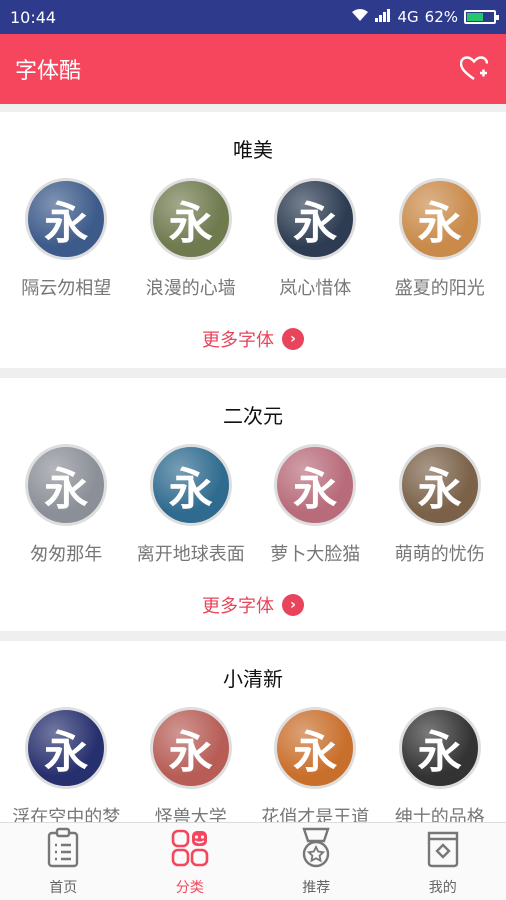 Image resolution: width=506 pixels, height=900 pixels. What do you see at coordinates (315, 288) in the screenshot?
I see `font-name: 岚心惜体` at bounding box center [315, 288].